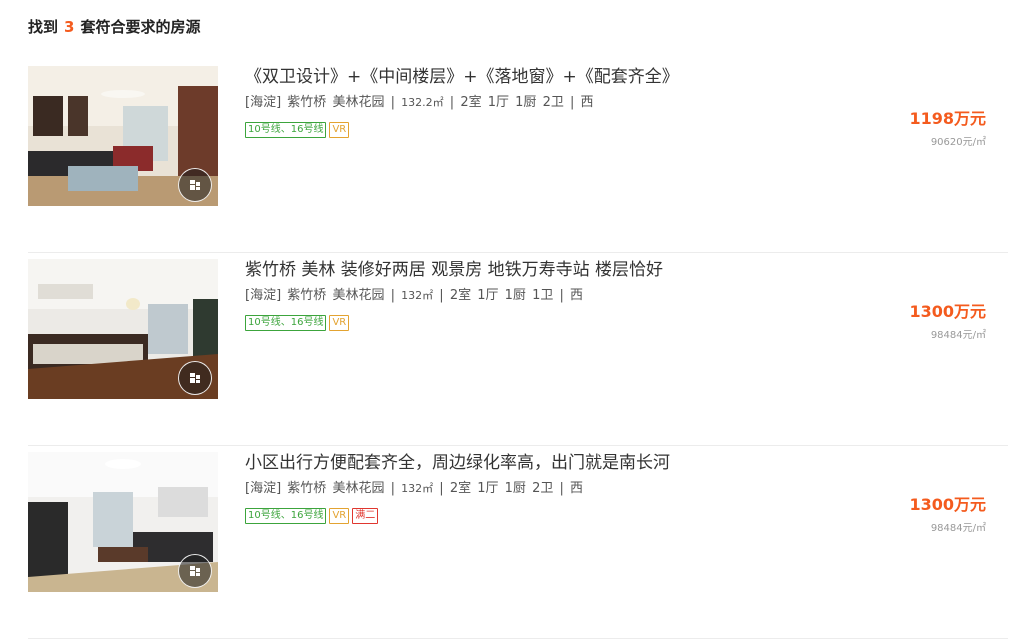 The height and width of the screenshot is (639, 1024). I want to click on listing-meta: [海淀] 紫竹桥 美林花园 | 132㎡ | 2室 1厅 1厨 1卫 | 西, so click(414, 295).